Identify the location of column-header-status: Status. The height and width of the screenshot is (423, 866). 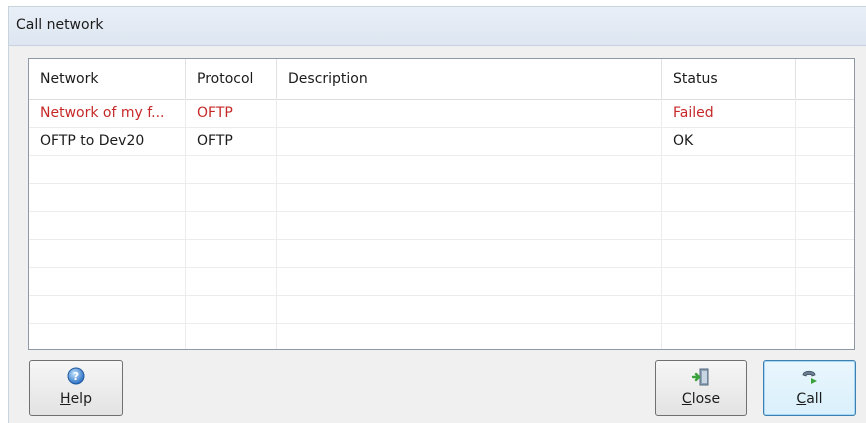
(729, 79).